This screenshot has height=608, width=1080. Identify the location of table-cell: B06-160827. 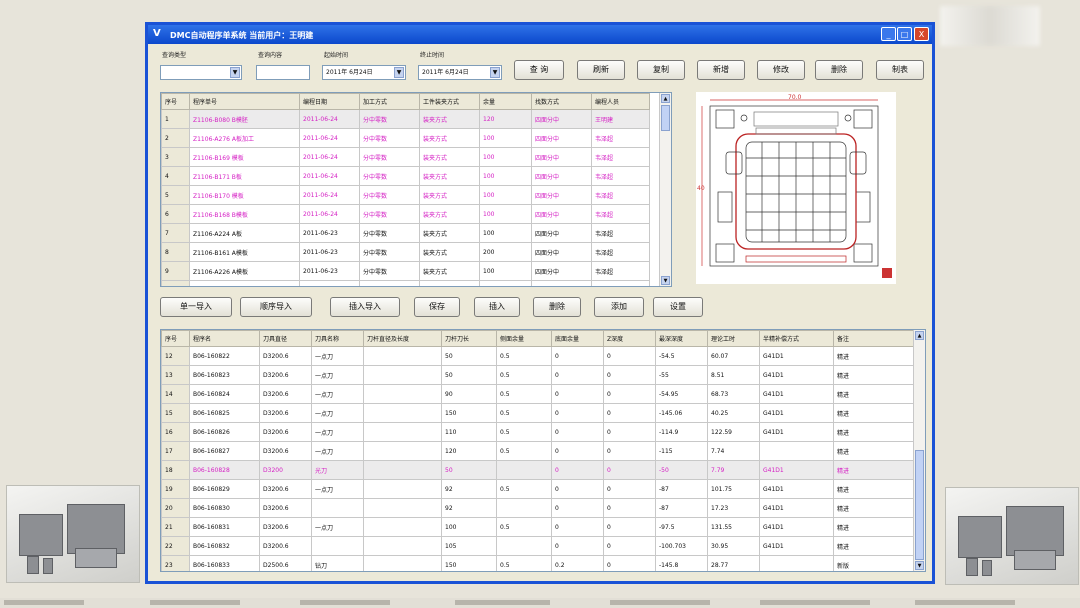
(224, 451).